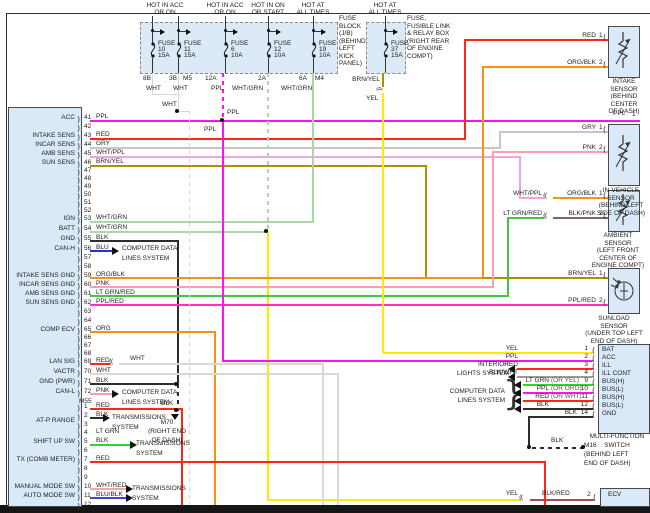 This screenshot has height=513, width=650. What do you see at coordinates (217, 88) in the screenshot?
I see `jb-wire-color-label: PPL` at bounding box center [217, 88].